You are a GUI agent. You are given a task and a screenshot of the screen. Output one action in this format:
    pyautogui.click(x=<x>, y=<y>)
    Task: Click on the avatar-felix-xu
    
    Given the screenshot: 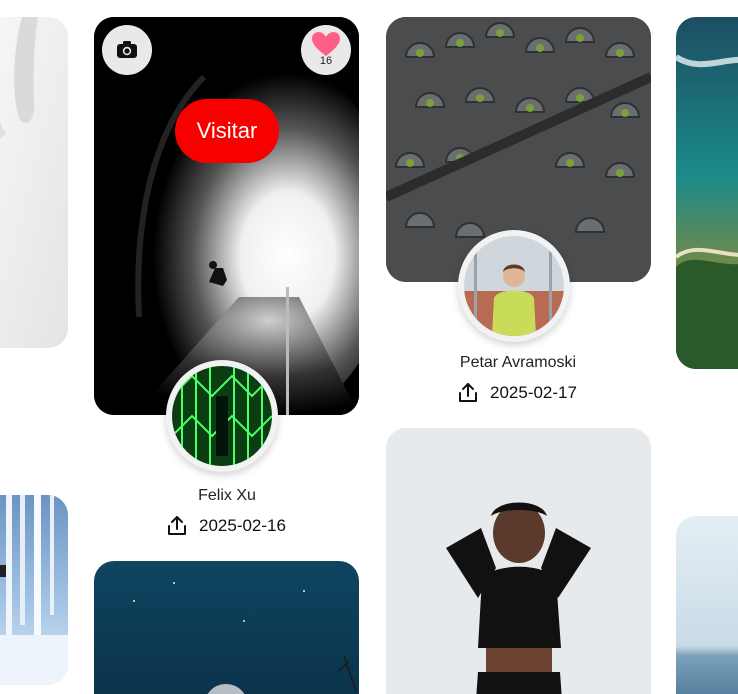 What is the action you would take?
    pyautogui.click(x=222, y=416)
    